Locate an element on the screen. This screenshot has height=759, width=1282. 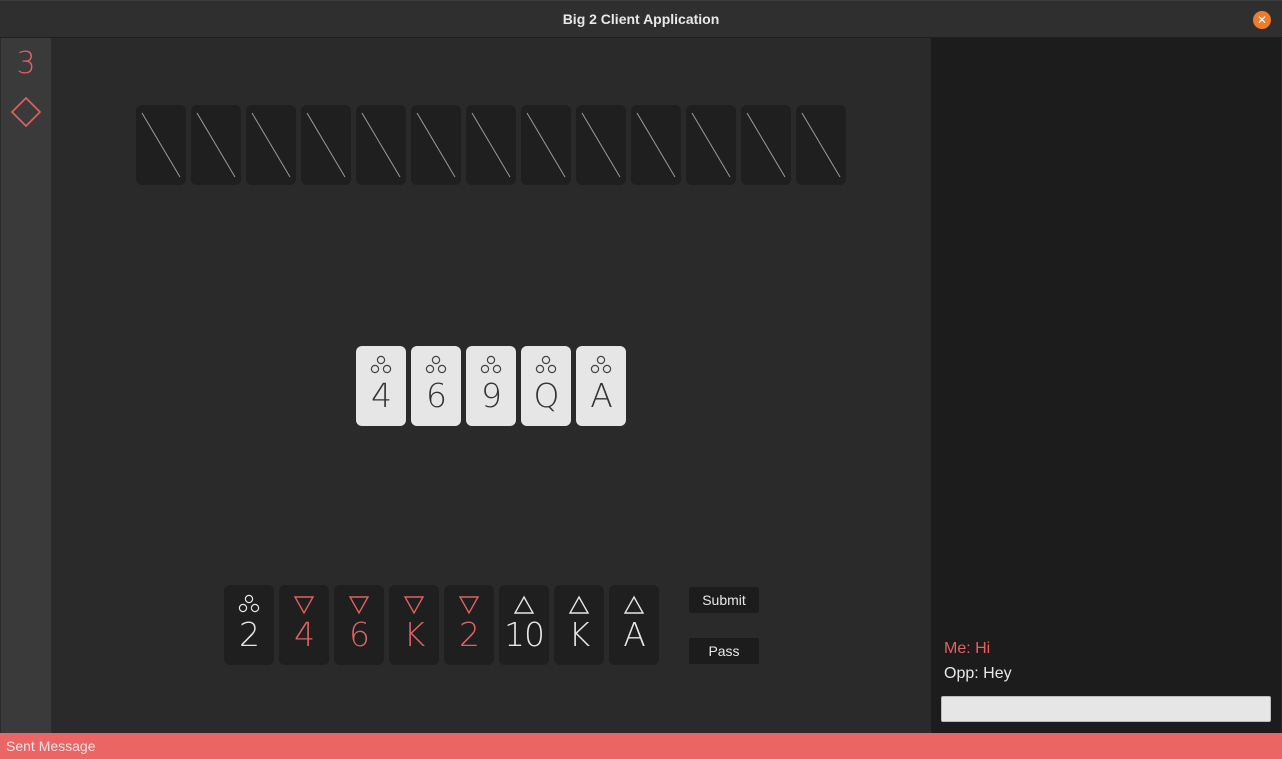
hand-card: 6 is located at coordinates (359, 625).